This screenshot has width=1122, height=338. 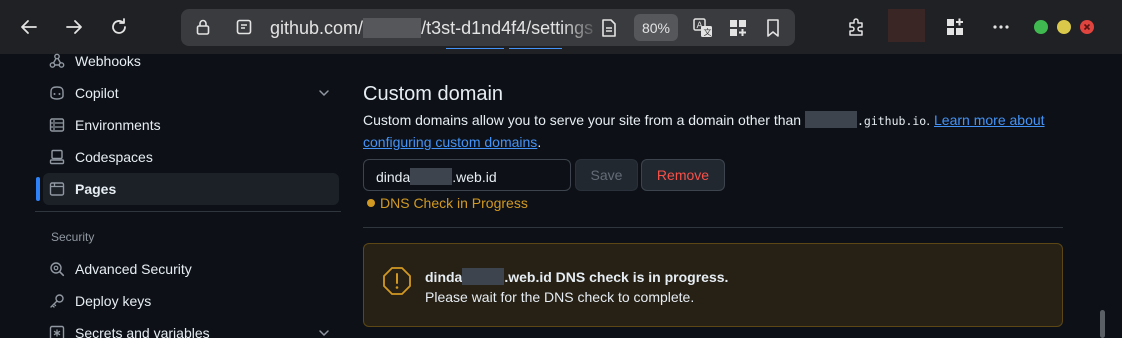 What do you see at coordinates (57, 157) in the screenshot?
I see `codespaces-icon` at bounding box center [57, 157].